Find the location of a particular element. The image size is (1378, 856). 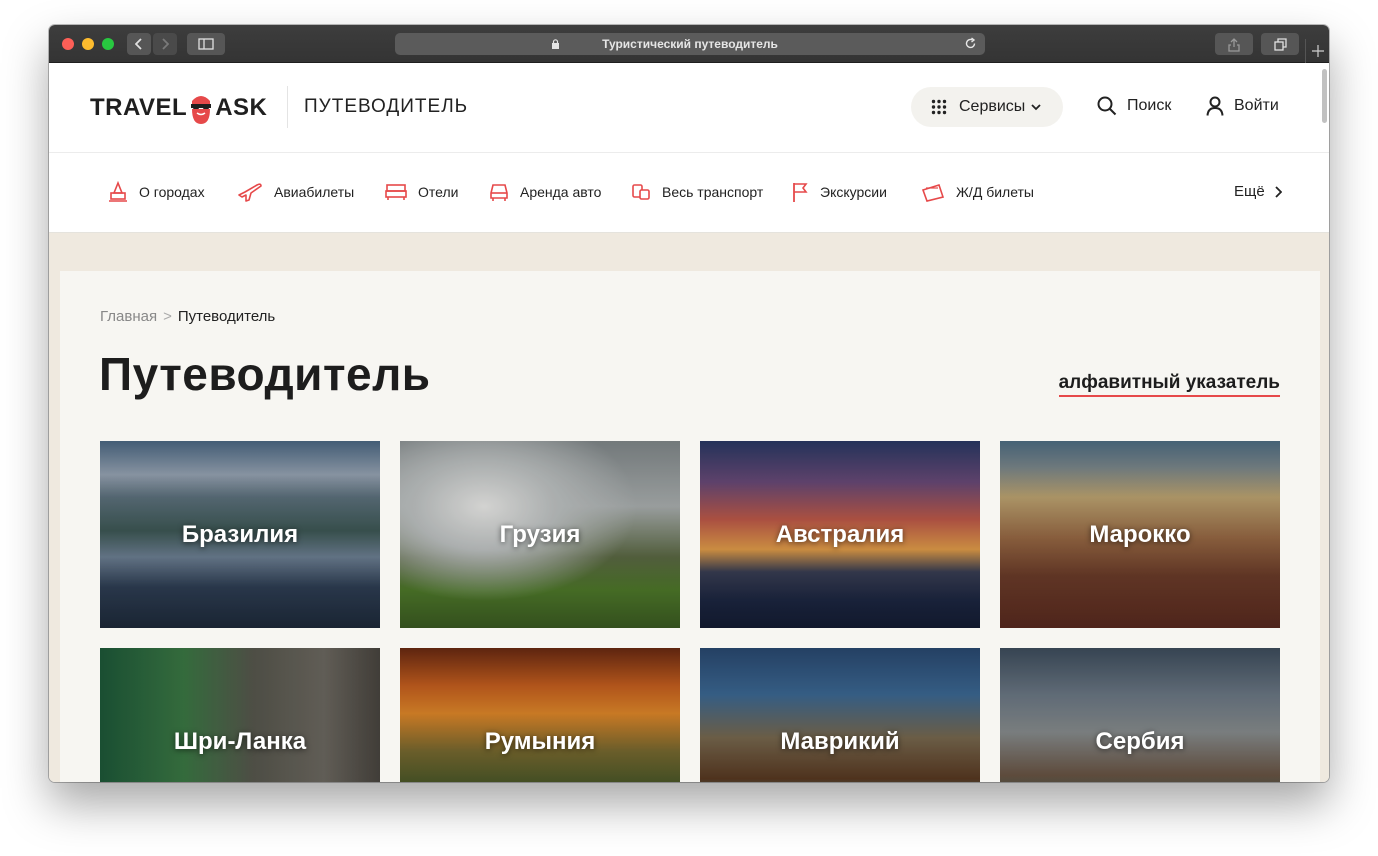

site-logo: TRAVEL ASK is located at coordinates (178, 108).